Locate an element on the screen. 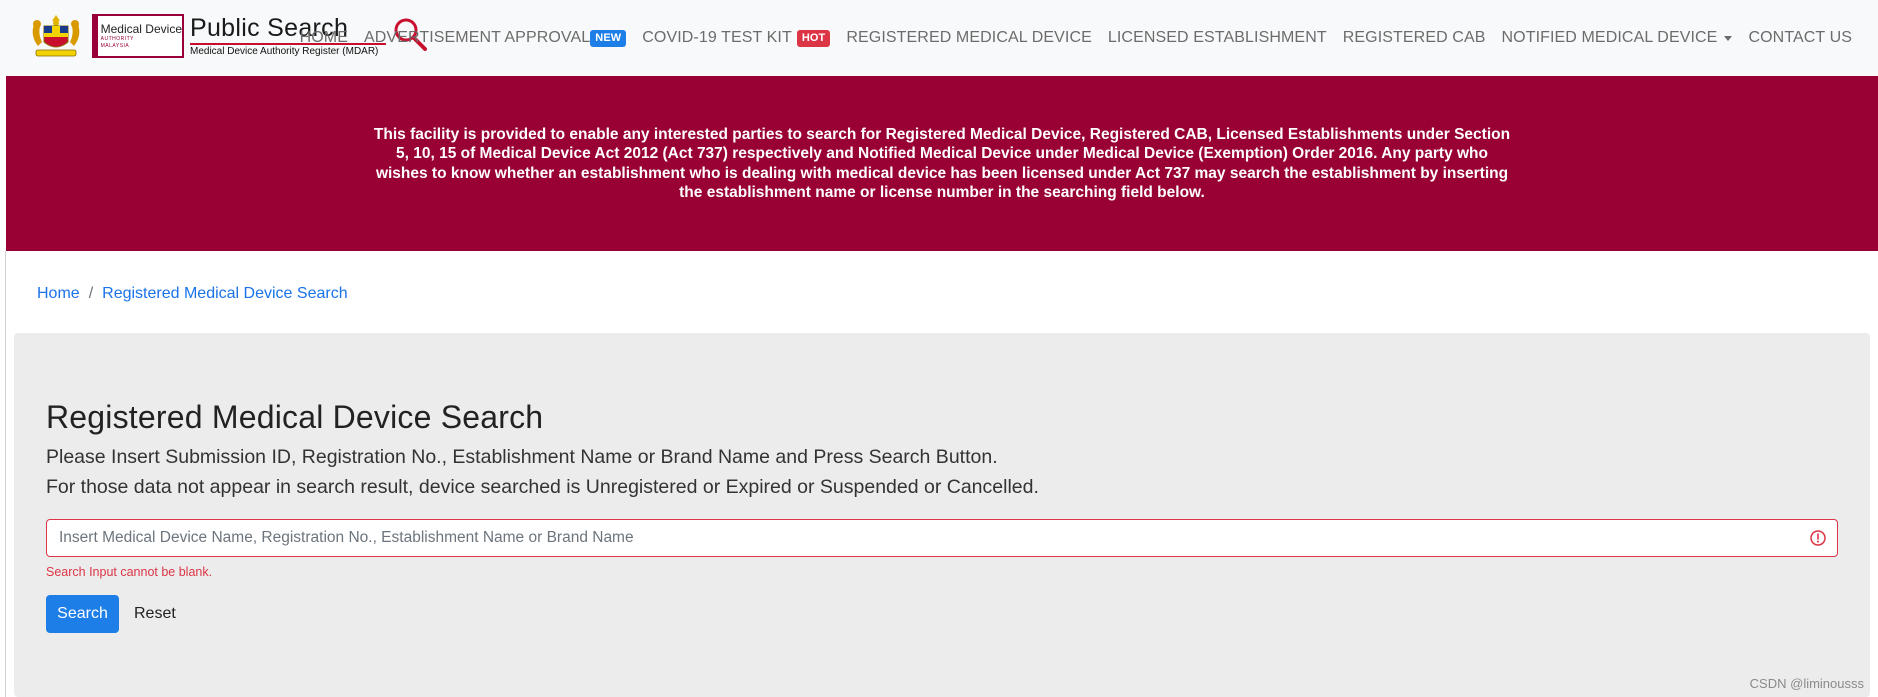 This screenshot has width=1878, height=697. mda-logo: Medical Device AUTHORITY MALAYSIA is located at coordinates (138, 36).